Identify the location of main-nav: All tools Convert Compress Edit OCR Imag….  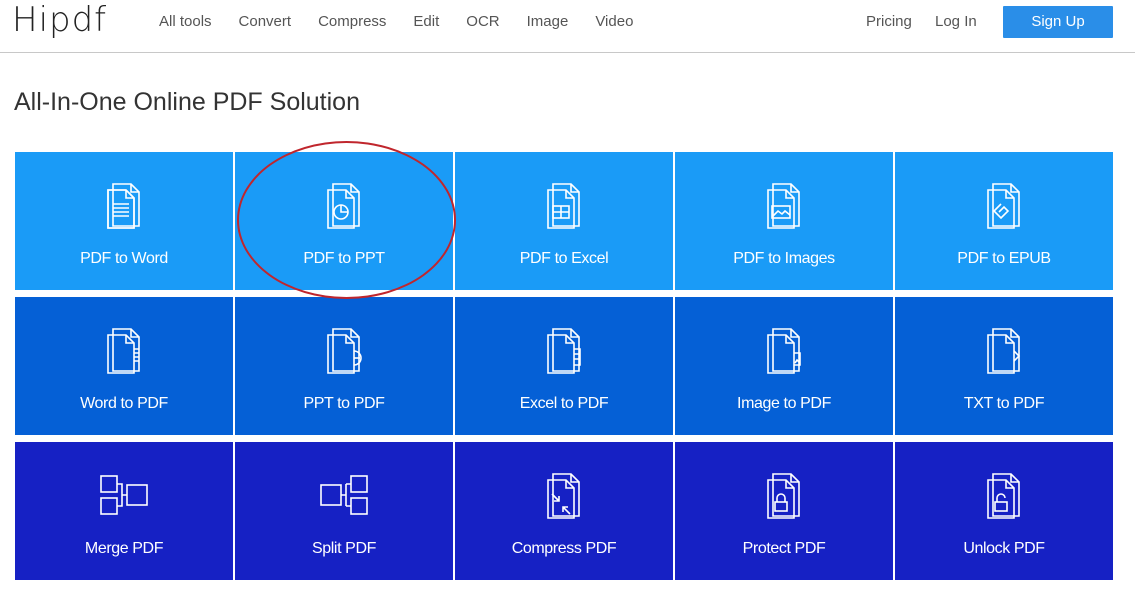
(409, 22).